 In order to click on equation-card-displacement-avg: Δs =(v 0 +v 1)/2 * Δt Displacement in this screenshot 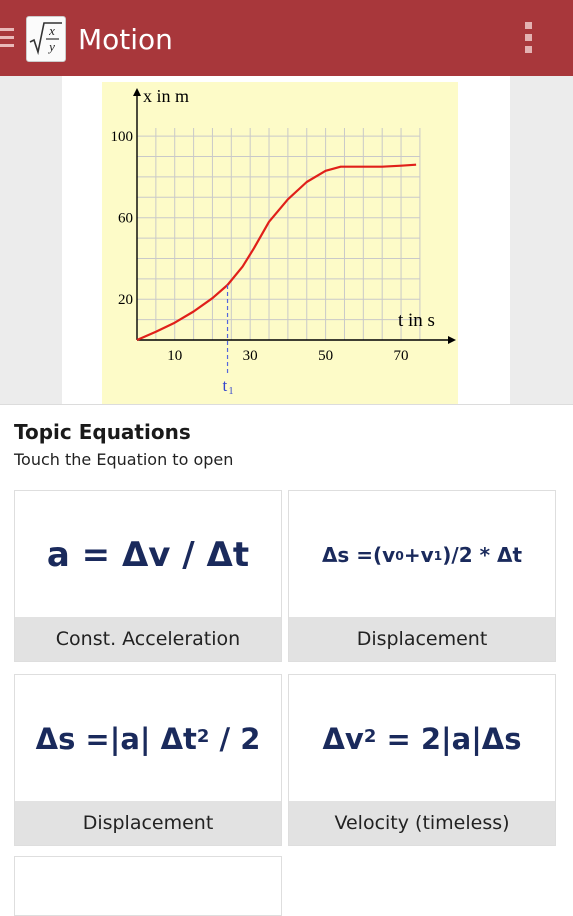, I will do `click(422, 576)`.